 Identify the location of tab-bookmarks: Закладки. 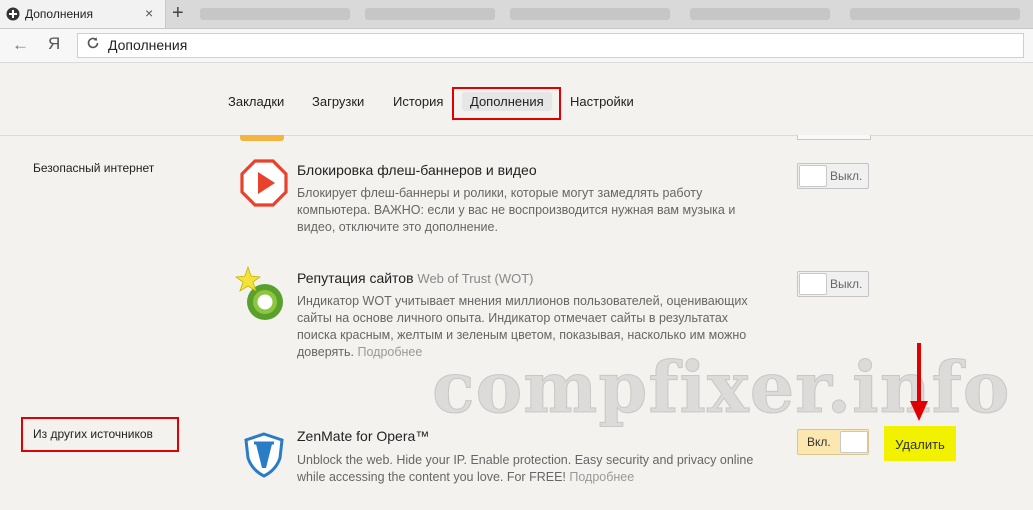
(256, 101).